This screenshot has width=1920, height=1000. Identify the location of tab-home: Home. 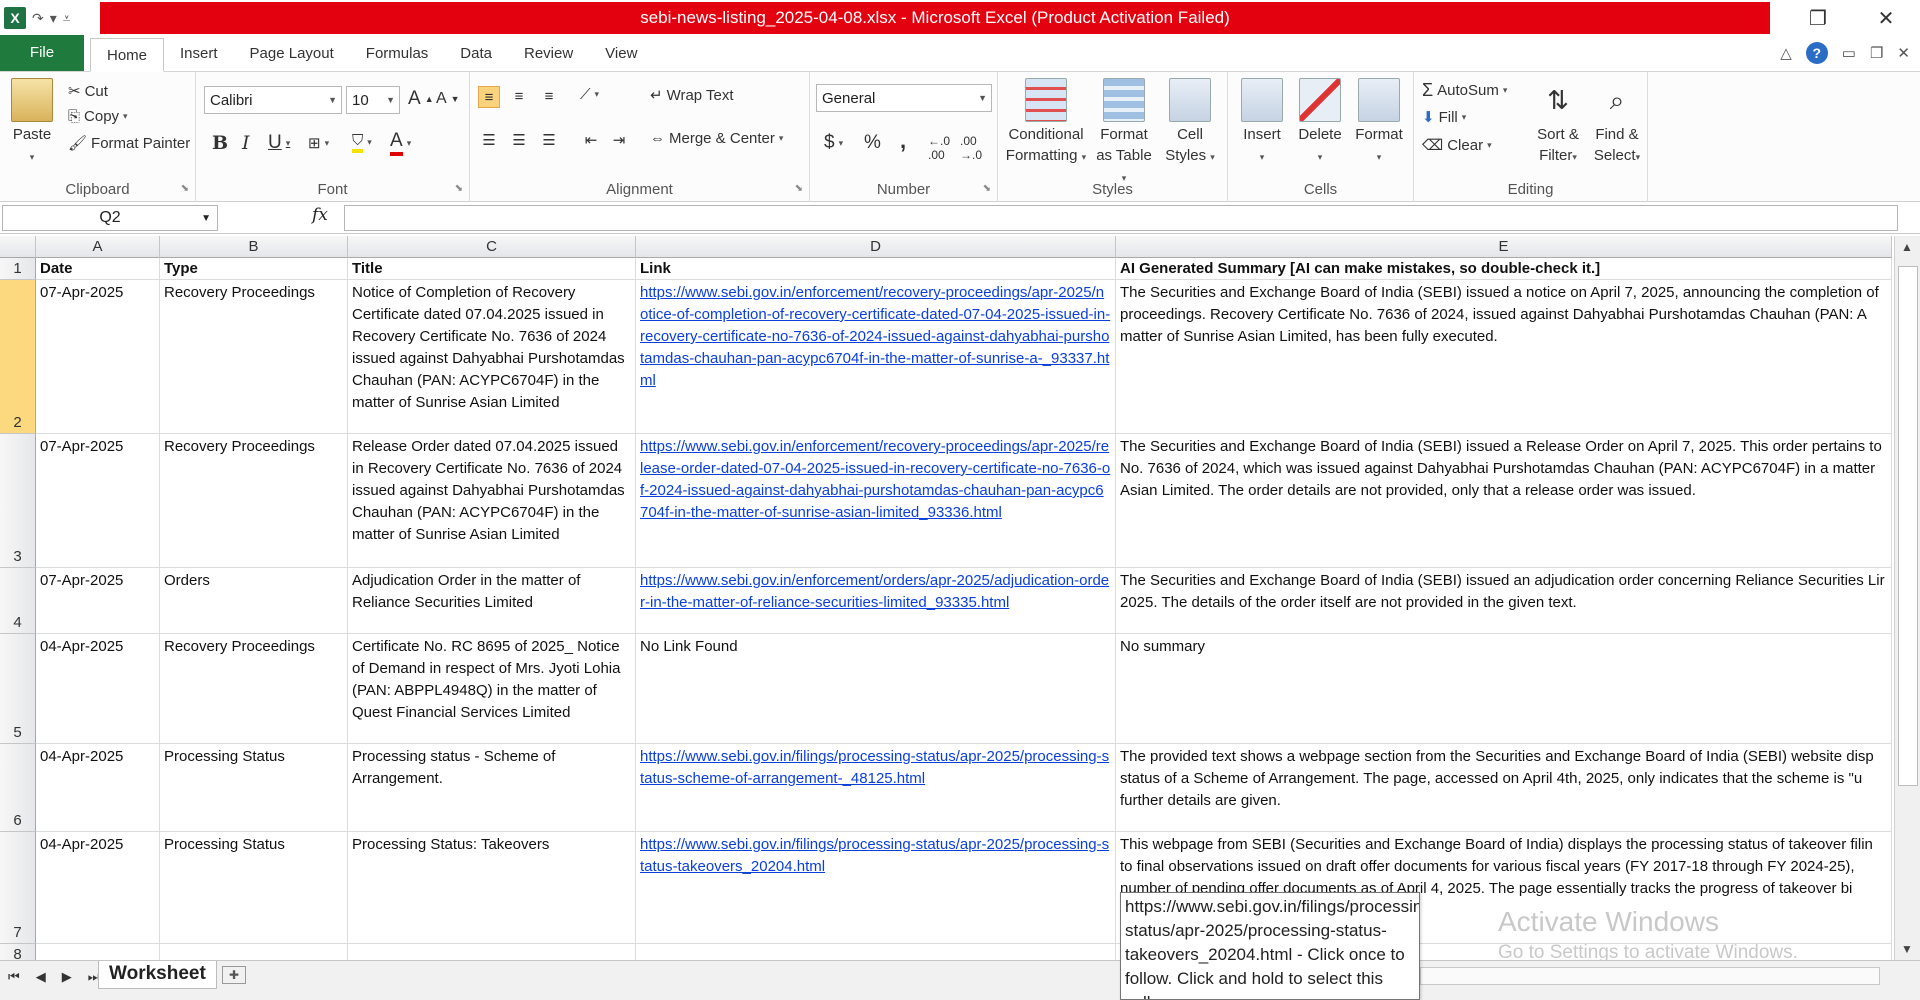
(127, 55).